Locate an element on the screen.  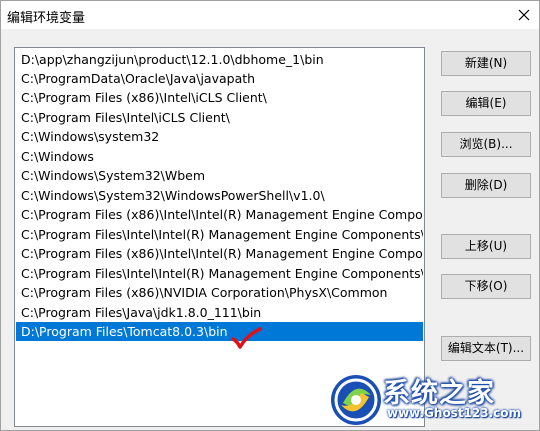
path-text: C:\Program Files\Java\jdk1.8.0_111\bin is located at coordinates (141, 312).